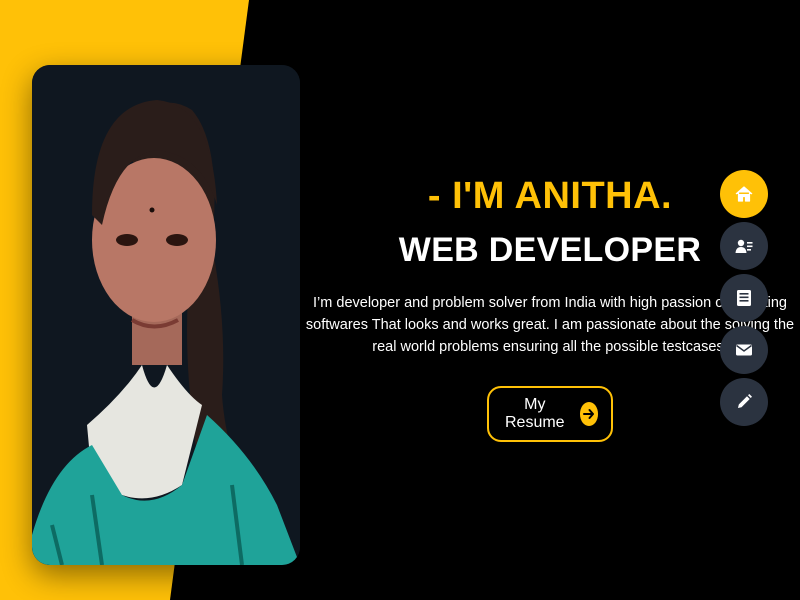 The width and height of the screenshot is (800, 600). I want to click on arrow-right-icon, so click(588, 414).